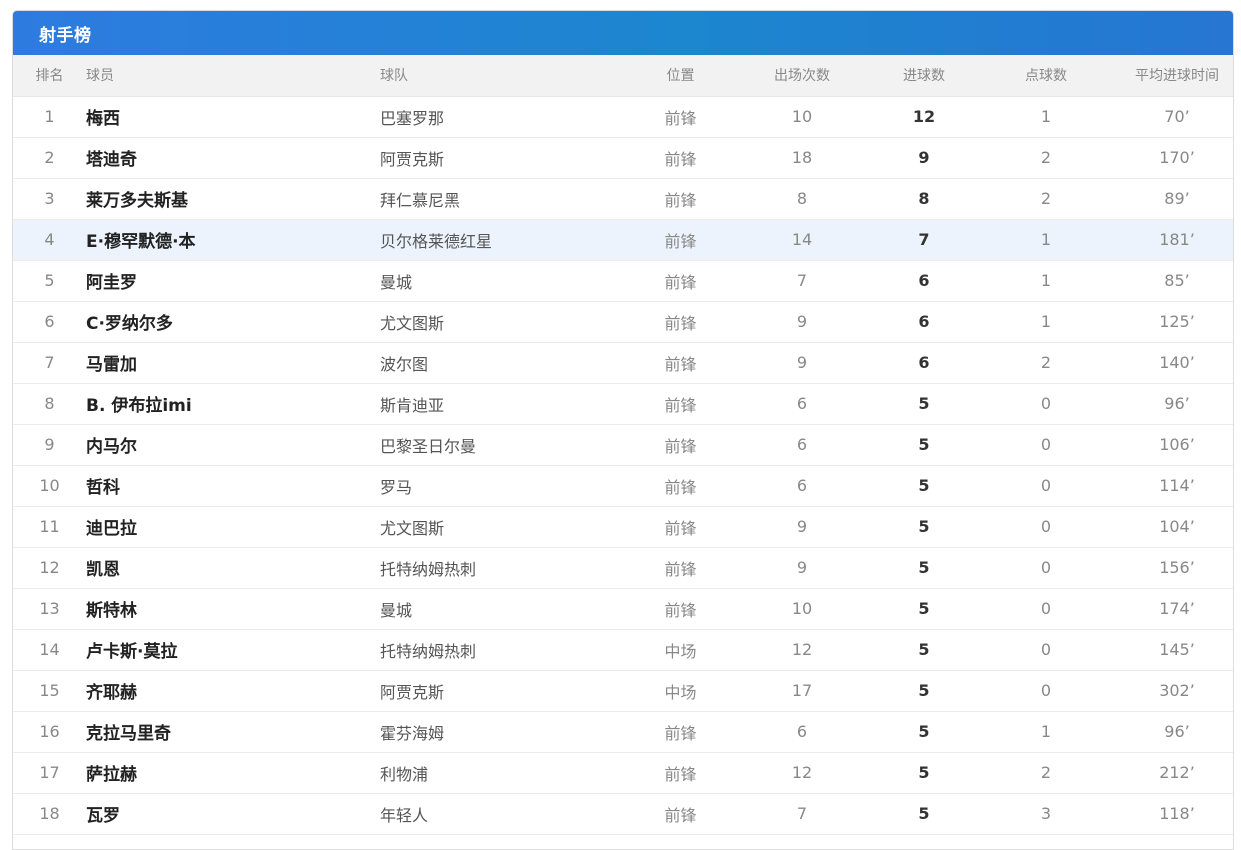 The height and width of the screenshot is (850, 1241). Describe the element at coordinates (1176, 158) in the screenshot. I see `cell-avg-goal-time: 170’` at that location.